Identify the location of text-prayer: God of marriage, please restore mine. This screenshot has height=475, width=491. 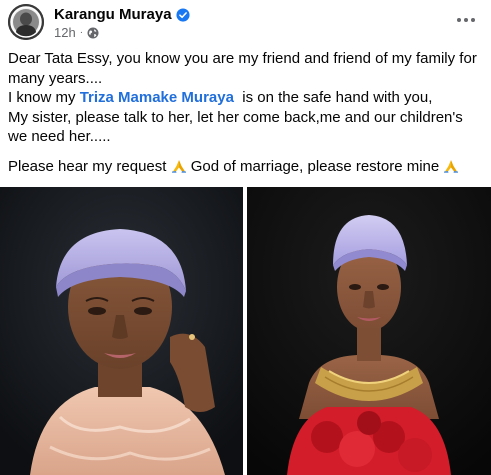
(315, 166).